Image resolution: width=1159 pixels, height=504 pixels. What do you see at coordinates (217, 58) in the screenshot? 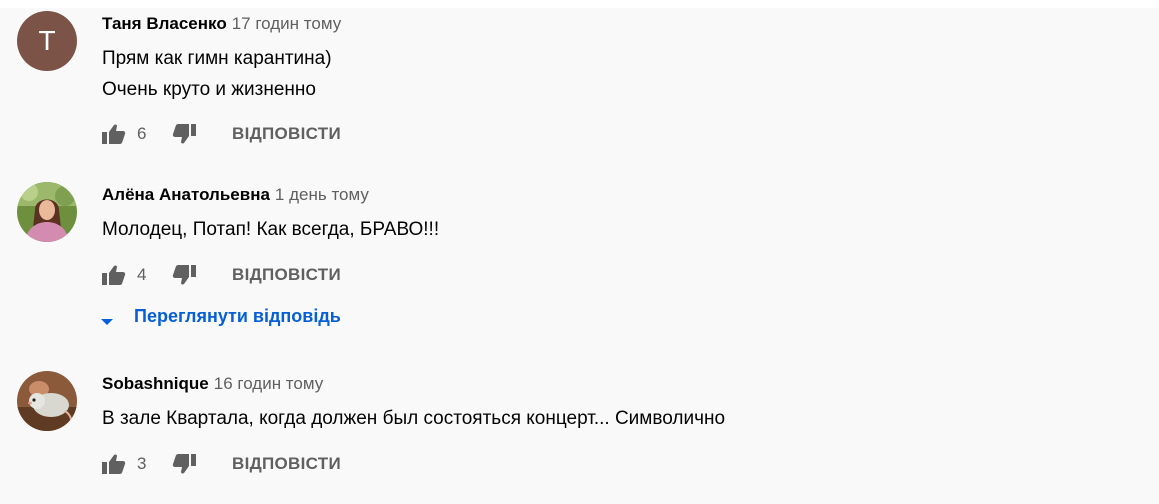
I see `comment-text-line: Прям как гимн карантина)` at bounding box center [217, 58].